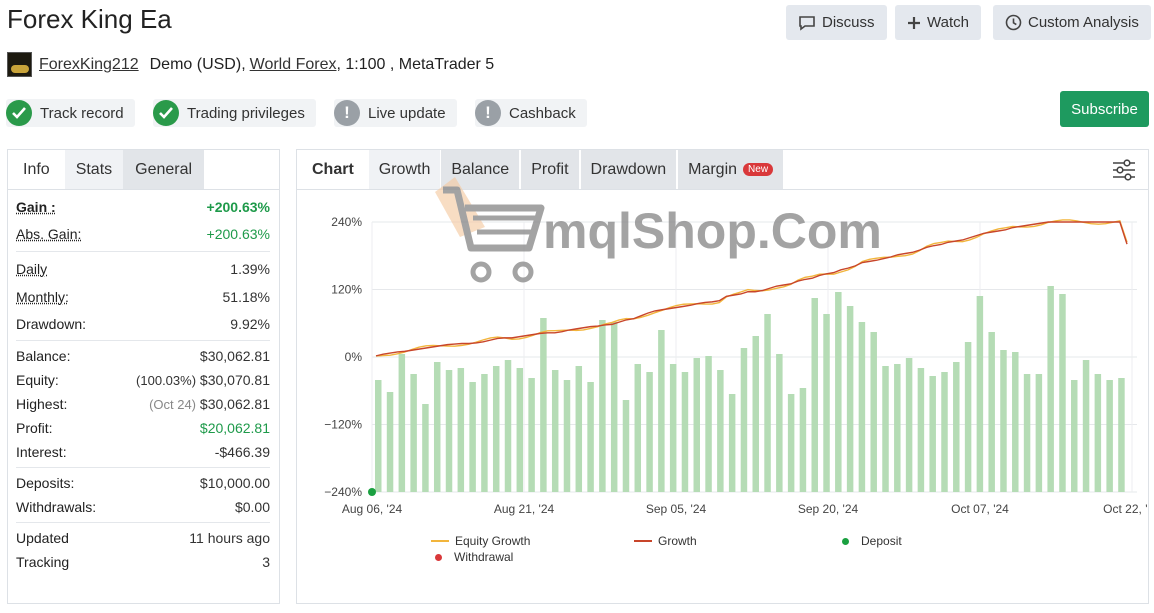  I want to click on custom-analysis-button: Custom Analysis, so click(1072, 22).